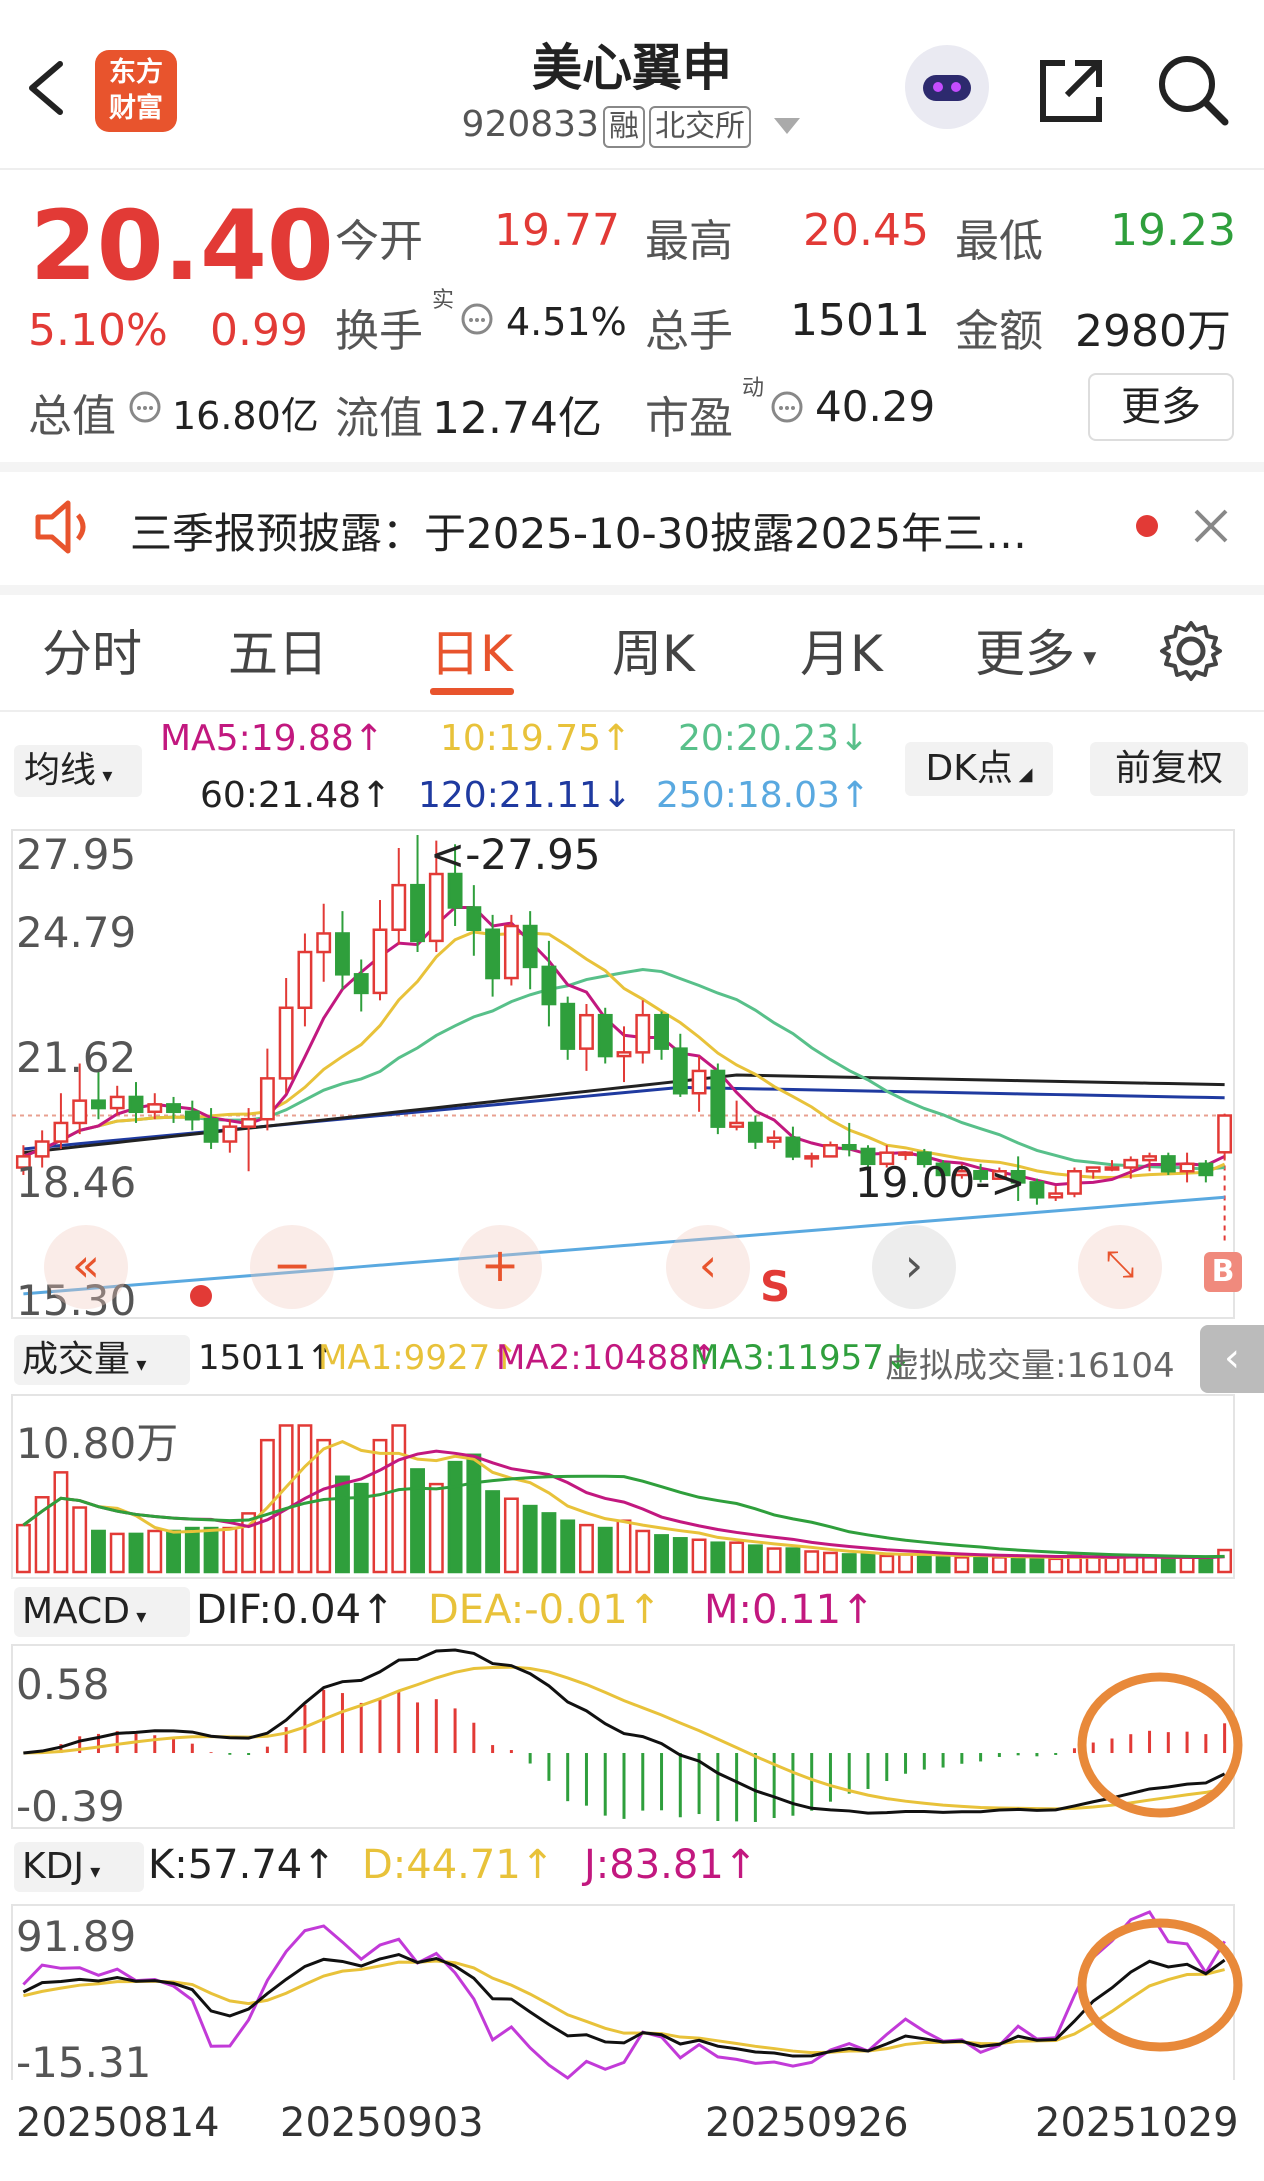 This screenshot has height=2181, width=1264. I want to click on fullscreen-button: ⤡, so click(1120, 1267).